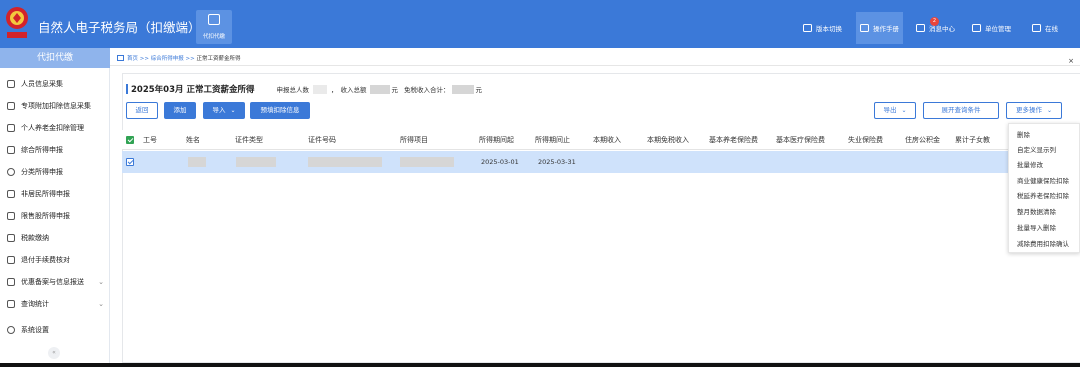 The image size is (1080, 367). I want to click on sidebar-item-label: 非居民所得申报, so click(45, 194).